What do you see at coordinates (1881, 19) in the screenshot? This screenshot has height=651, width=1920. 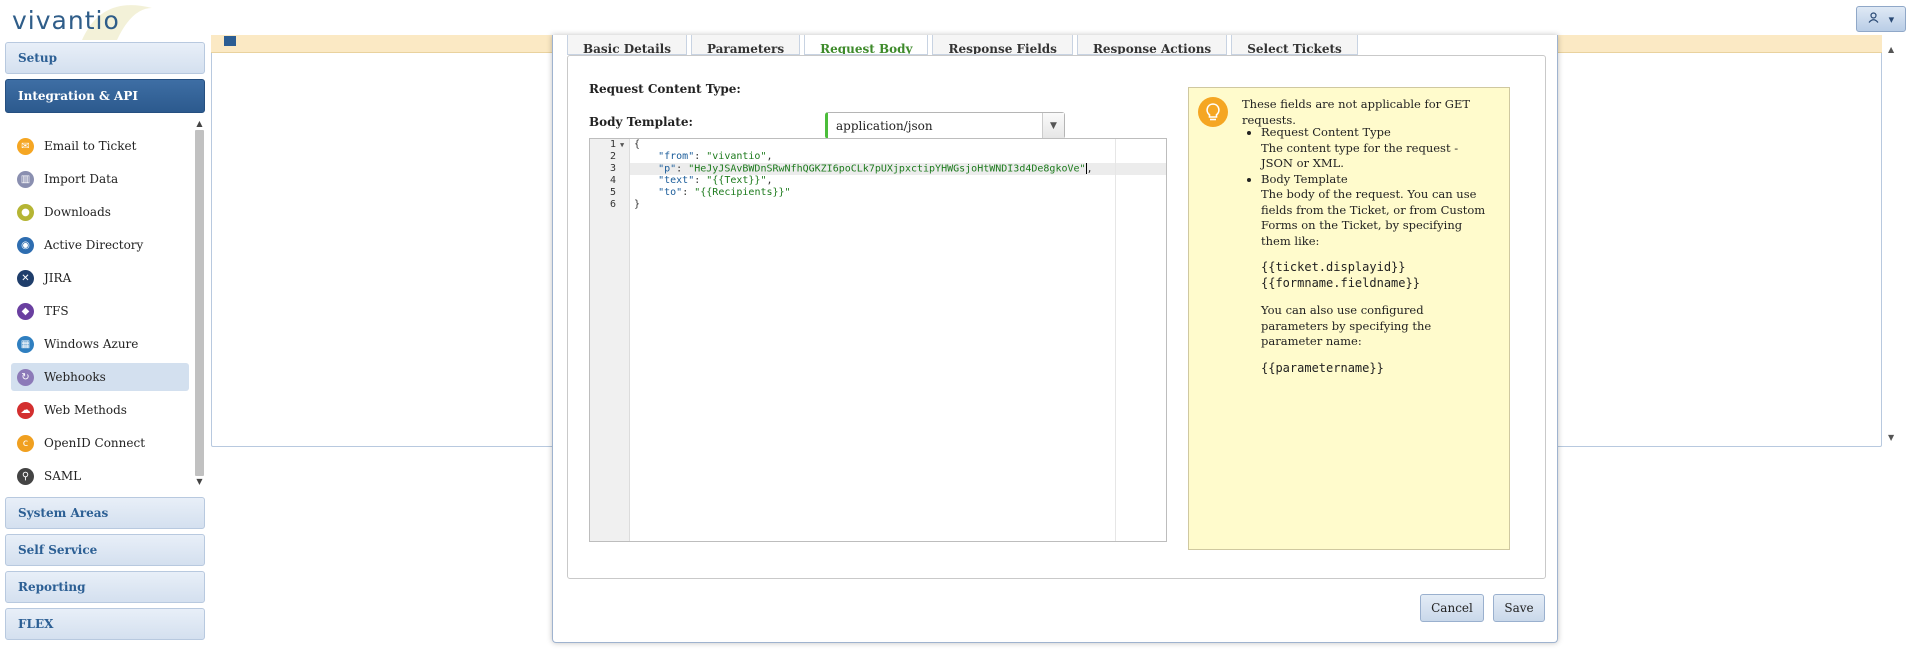 I see `user-menu-button: ▾` at bounding box center [1881, 19].